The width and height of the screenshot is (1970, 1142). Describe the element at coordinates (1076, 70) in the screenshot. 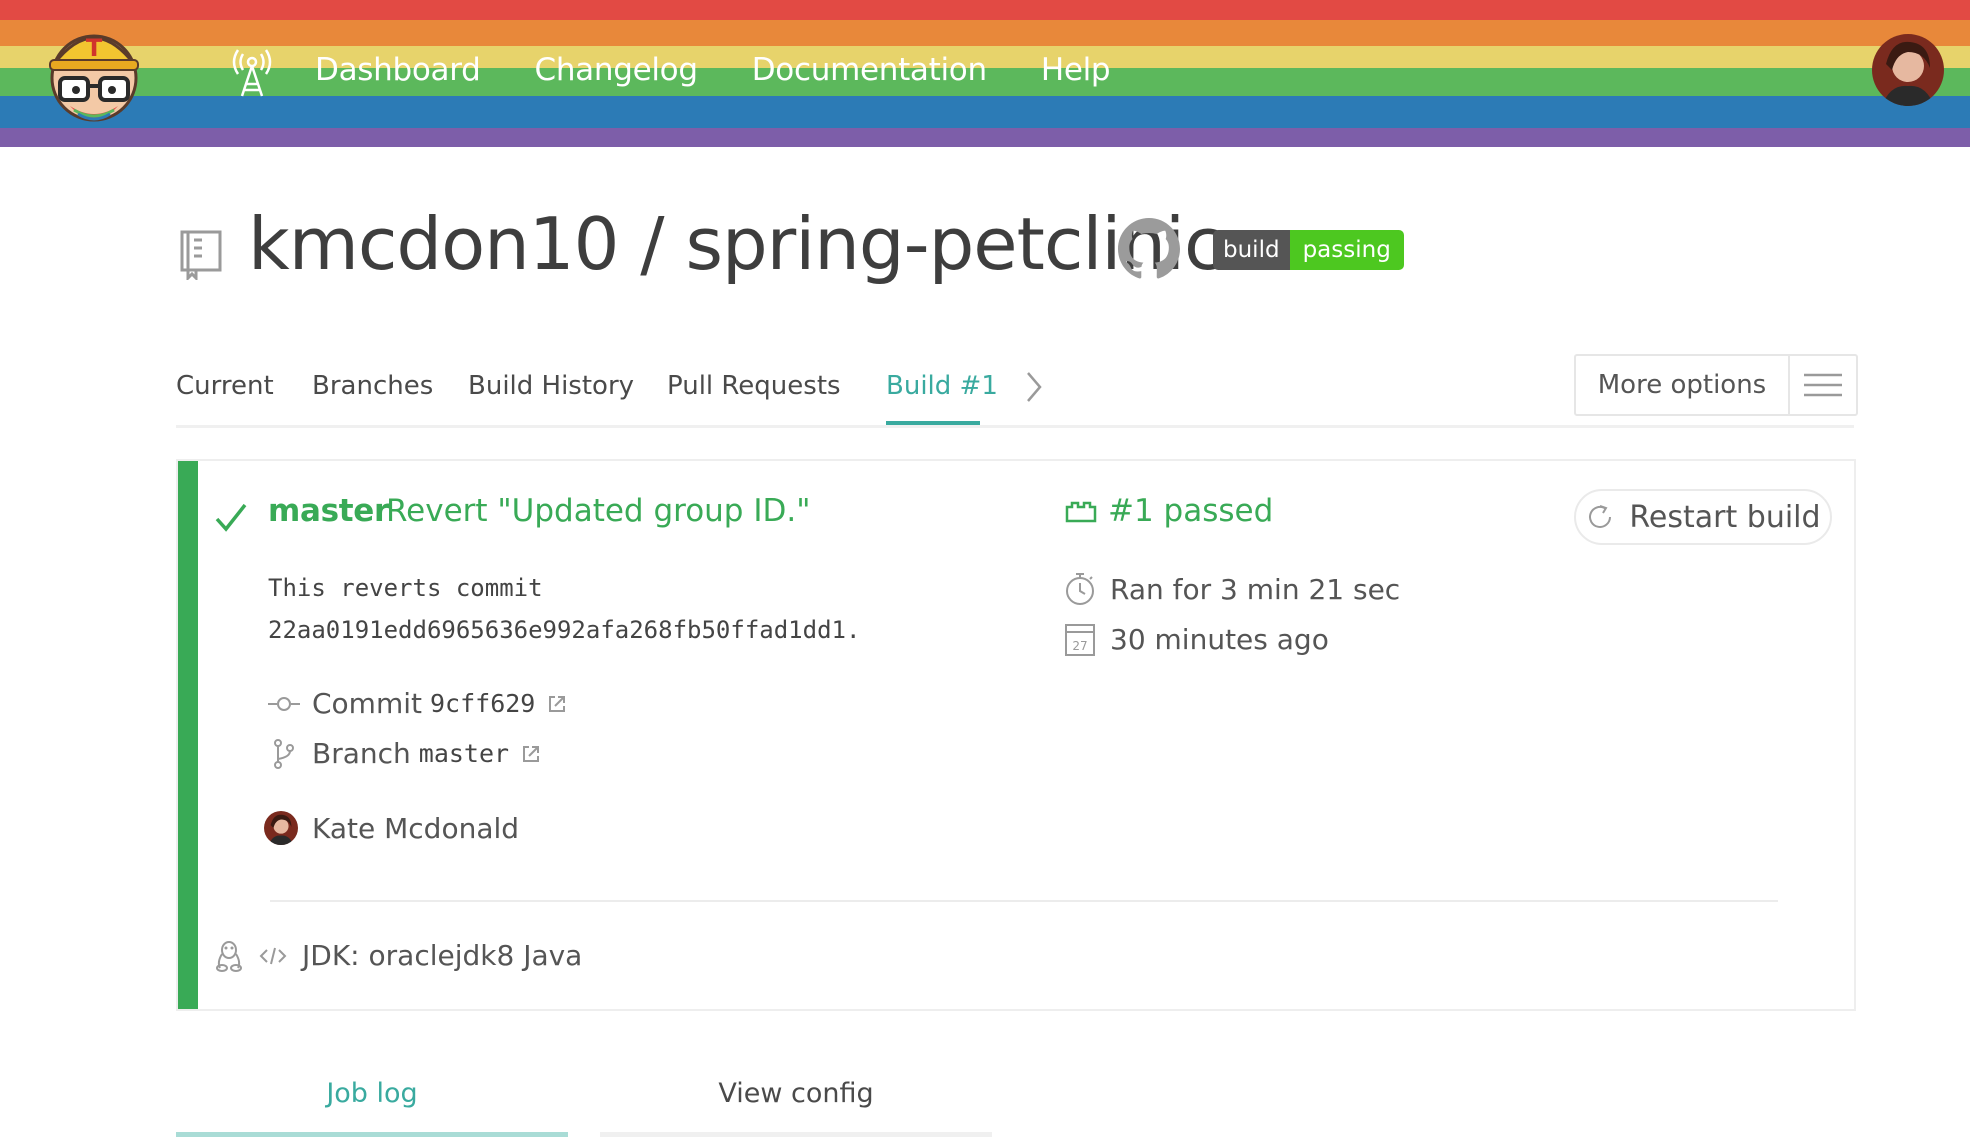

I see `nav-help-link: Help` at that location.